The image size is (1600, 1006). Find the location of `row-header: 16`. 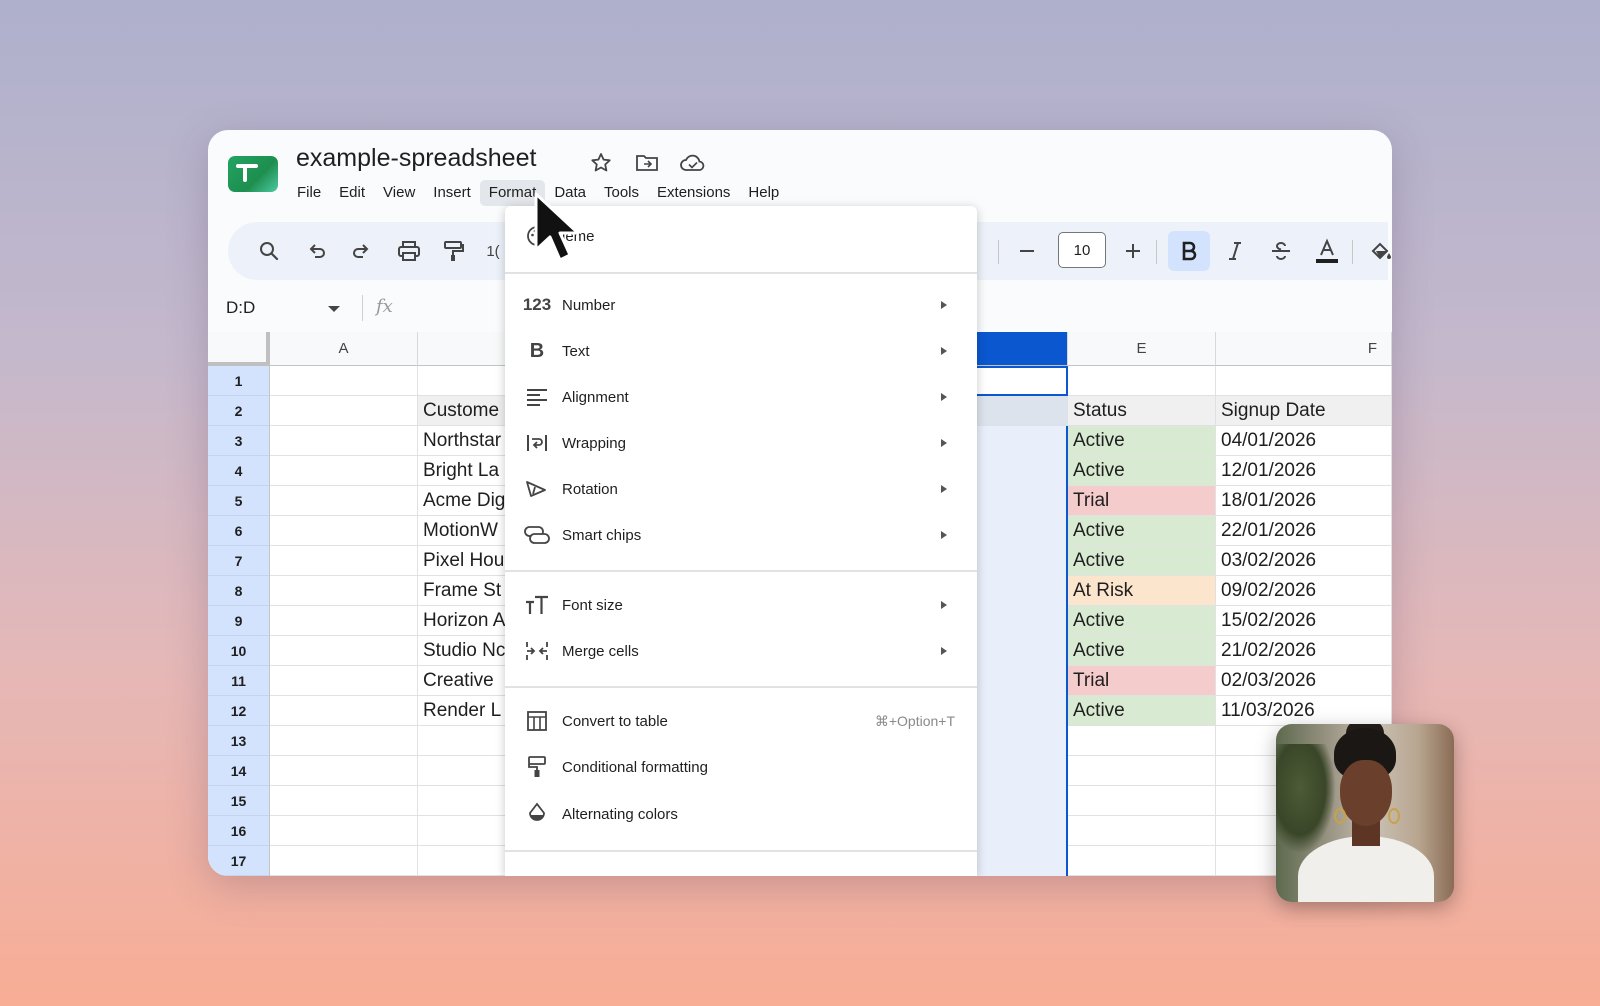

row-header: 16 is located at coordinates (239, 831).